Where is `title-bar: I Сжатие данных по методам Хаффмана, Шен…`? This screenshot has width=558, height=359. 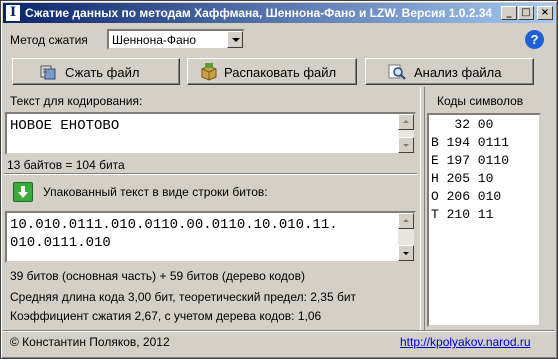
title-bar: I Сжатие данных по методам Хаффмана, Шен… is located at coordinates (279, 13).